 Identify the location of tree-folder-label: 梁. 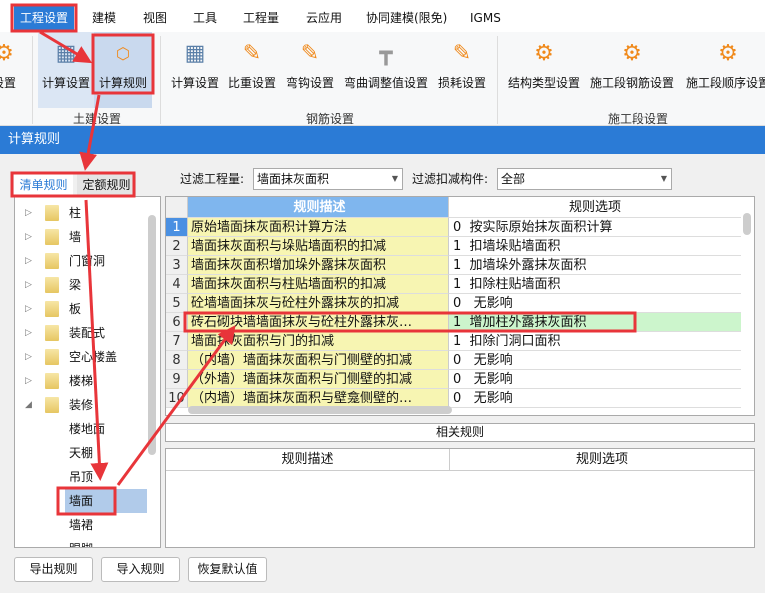
(75, 285).